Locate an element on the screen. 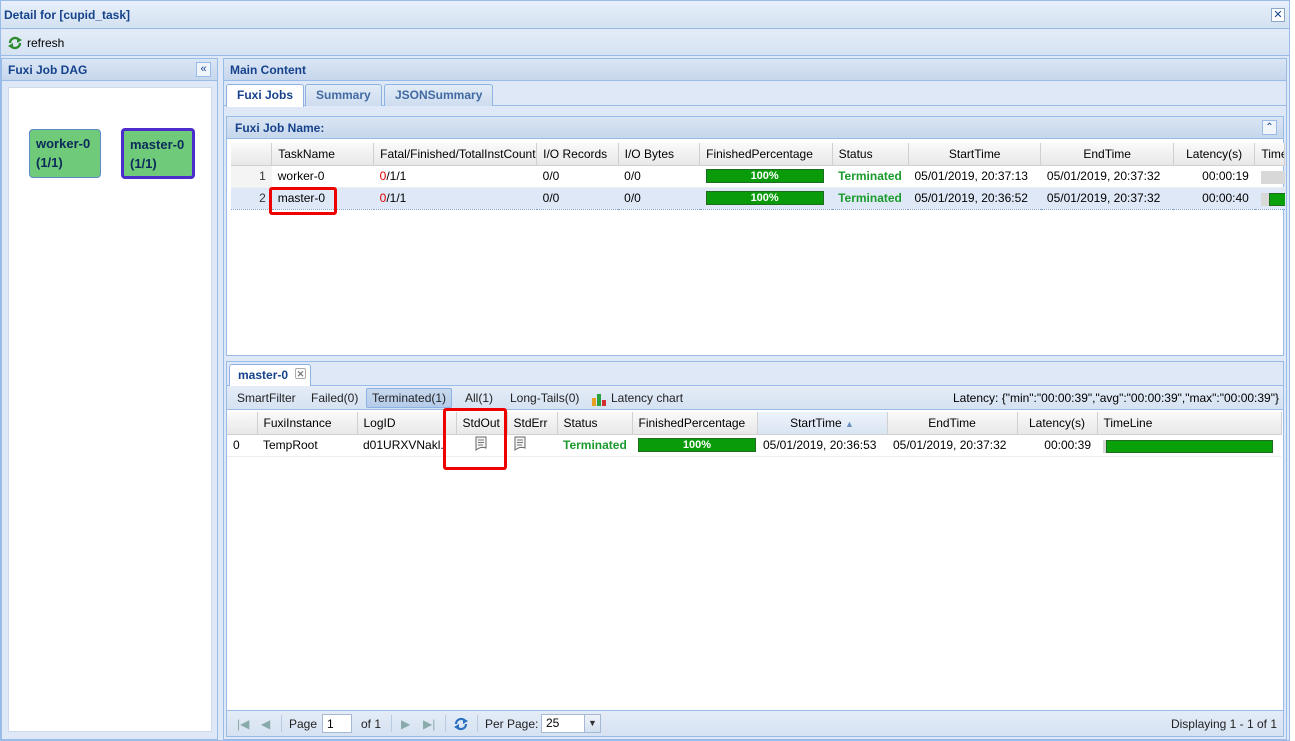 The image size is (1295, 741). col-fatal: Fatal/Finished/TotalInstCount is located at coordinates (455, 154).